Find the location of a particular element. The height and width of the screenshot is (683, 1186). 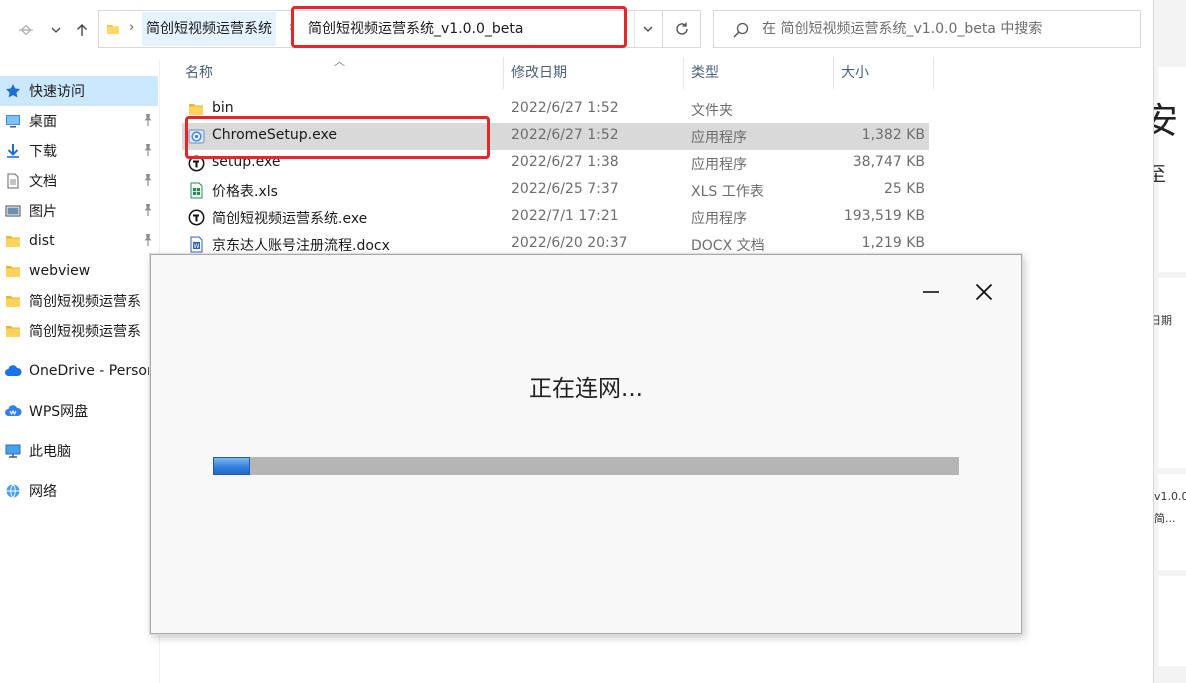

navigation-bar: › 简创短视频运营系统 › 简创短视频运营系统_v1.0.0_beta is located at coordinates (576, 30).